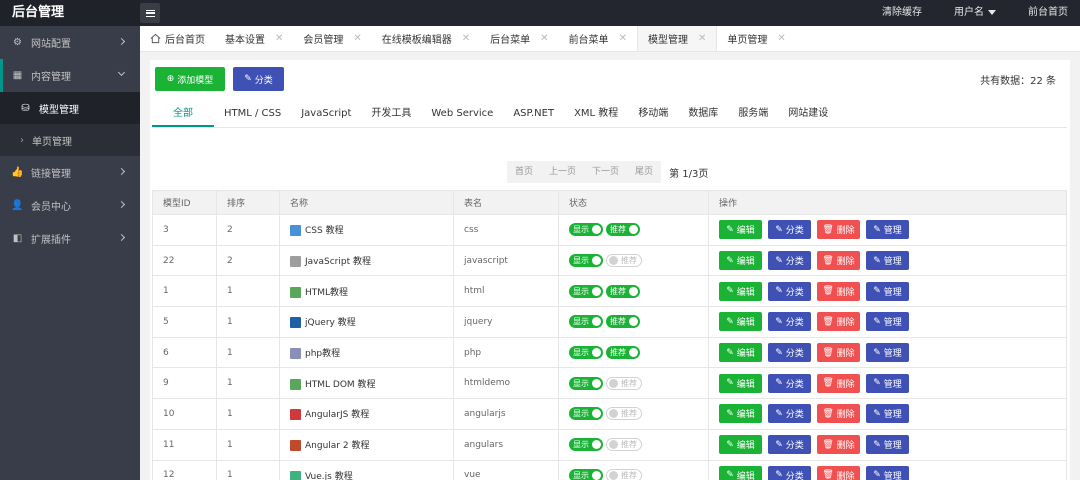 The image size is (1080, 480). Describe the element at coordinates (519, 38) in the screenshot. I see `tab-admin-menu: 后台菜单 ✕` at that location.